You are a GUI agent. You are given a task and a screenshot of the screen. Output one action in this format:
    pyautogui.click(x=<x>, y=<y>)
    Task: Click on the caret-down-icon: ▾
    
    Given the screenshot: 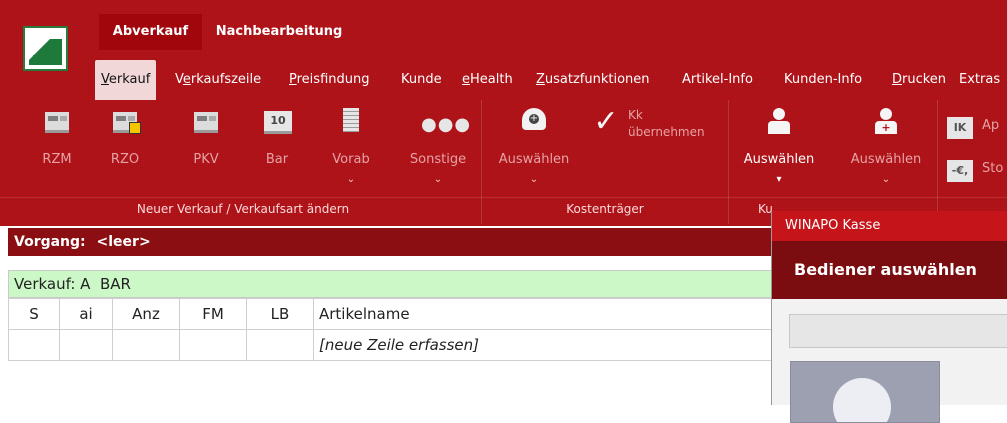 What is the action you would take?
    pyautogui.click(x=779, y=179)
    